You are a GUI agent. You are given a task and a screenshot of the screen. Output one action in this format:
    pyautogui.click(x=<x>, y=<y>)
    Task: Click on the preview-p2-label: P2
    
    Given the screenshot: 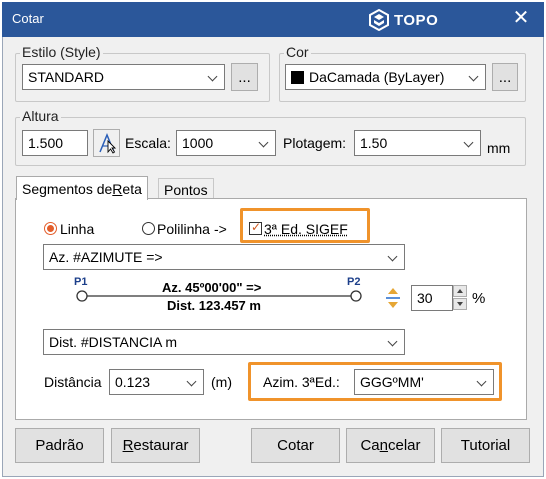 What is the action you would take?
    pyautogui.click(x=354, y=282)
    